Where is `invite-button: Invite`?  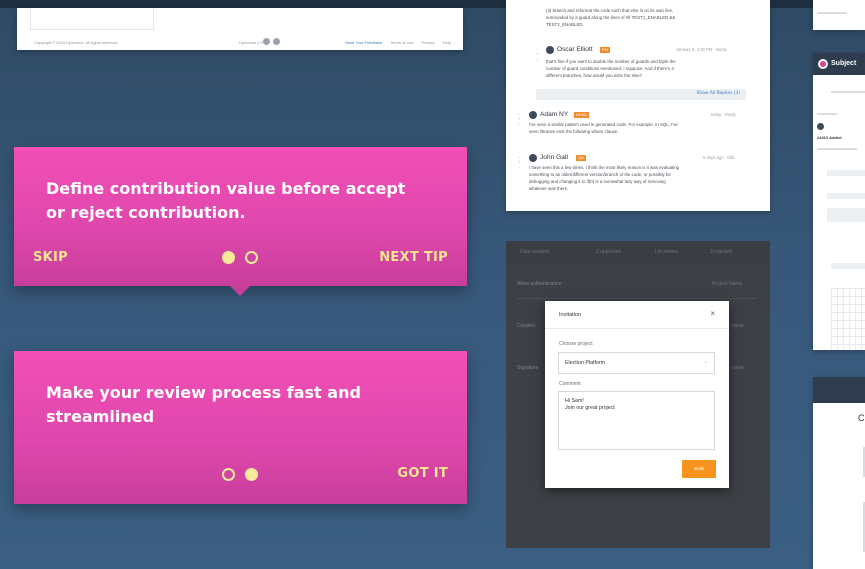 invite-button: Invite is located at coordinates (699, 469).